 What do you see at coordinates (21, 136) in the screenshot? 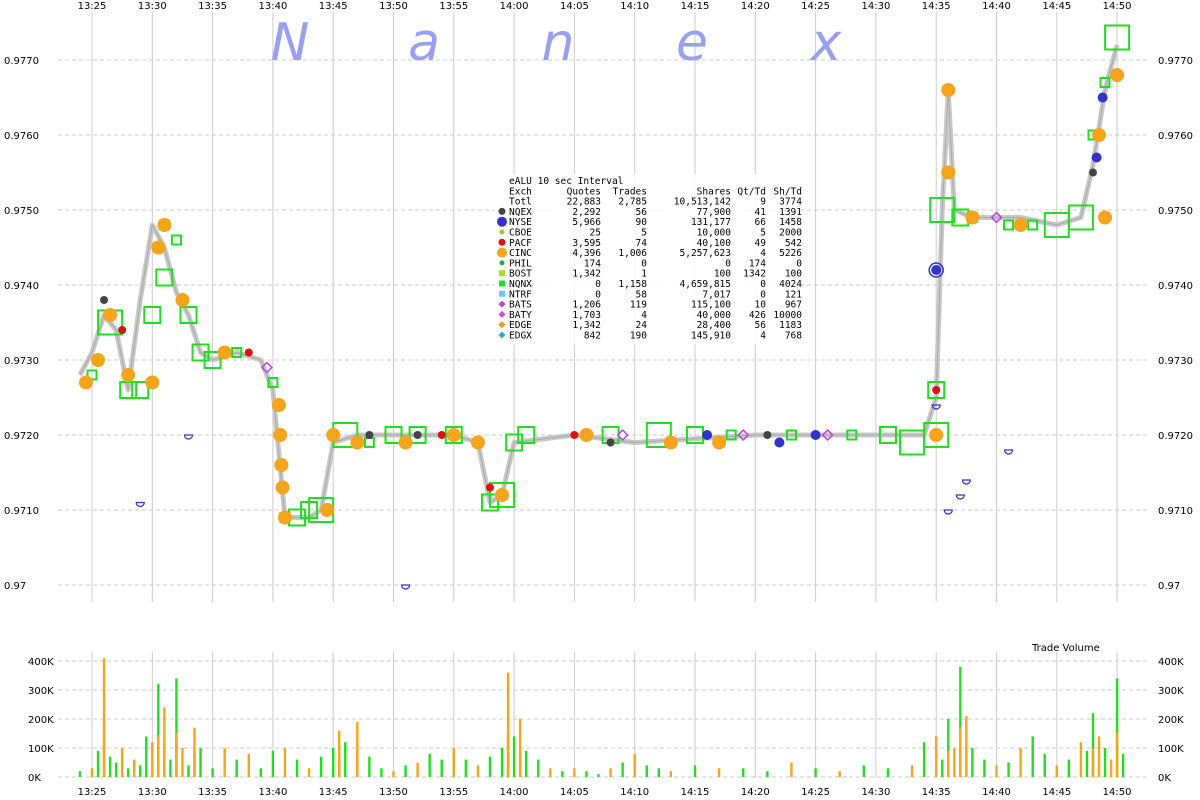
I see `y-tick-label-left: 0.9760` at bounding box center [21, 136].